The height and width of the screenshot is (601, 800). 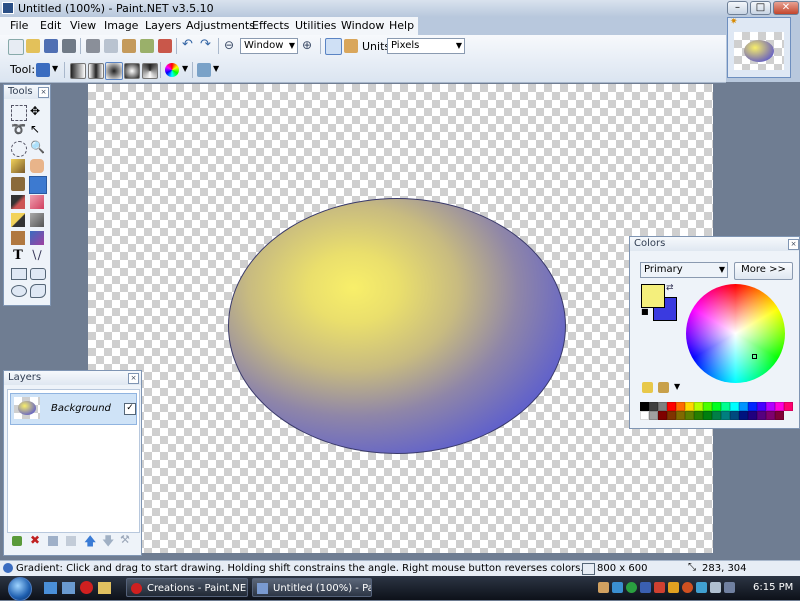 I want to click on more-colors-button: More >>, so click(x=763, y=271).